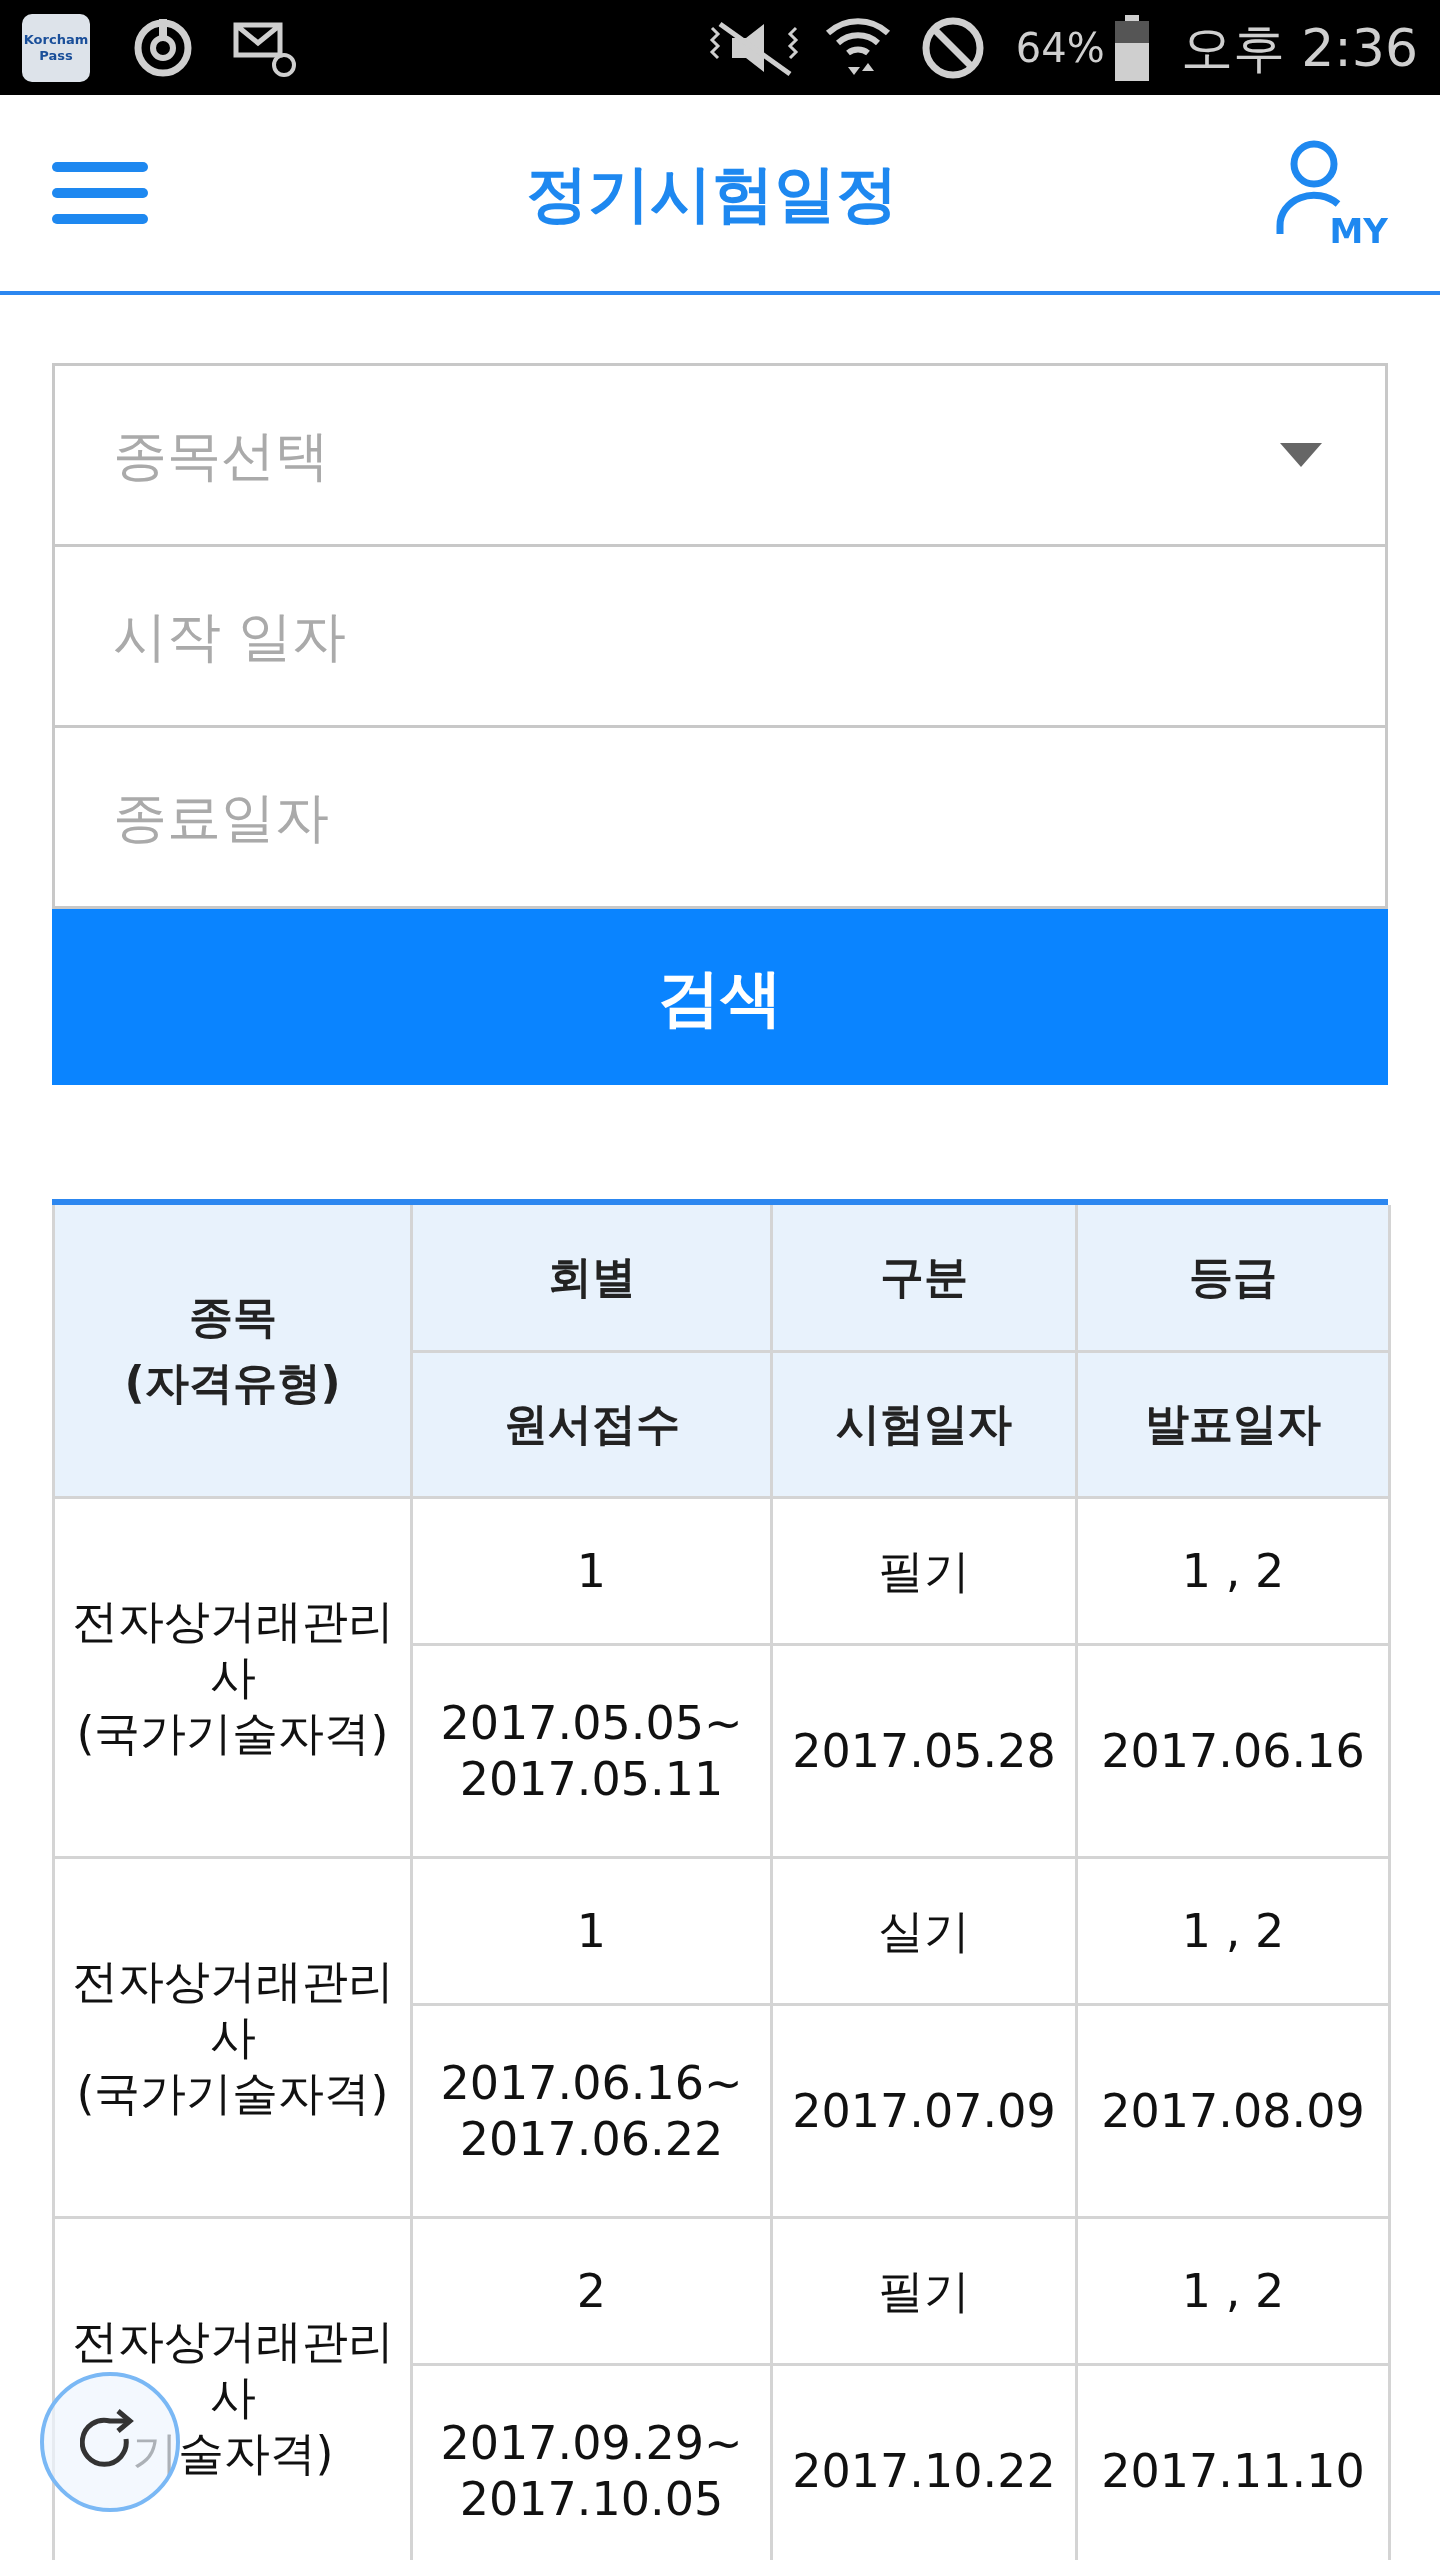 The height and width of the screenshot is (2560, 1440). What do you see at coordinates (1233, 2110) in the screenshot?
I see `table-cell: 2017.08.09` at bounding box center [1233, 2110].